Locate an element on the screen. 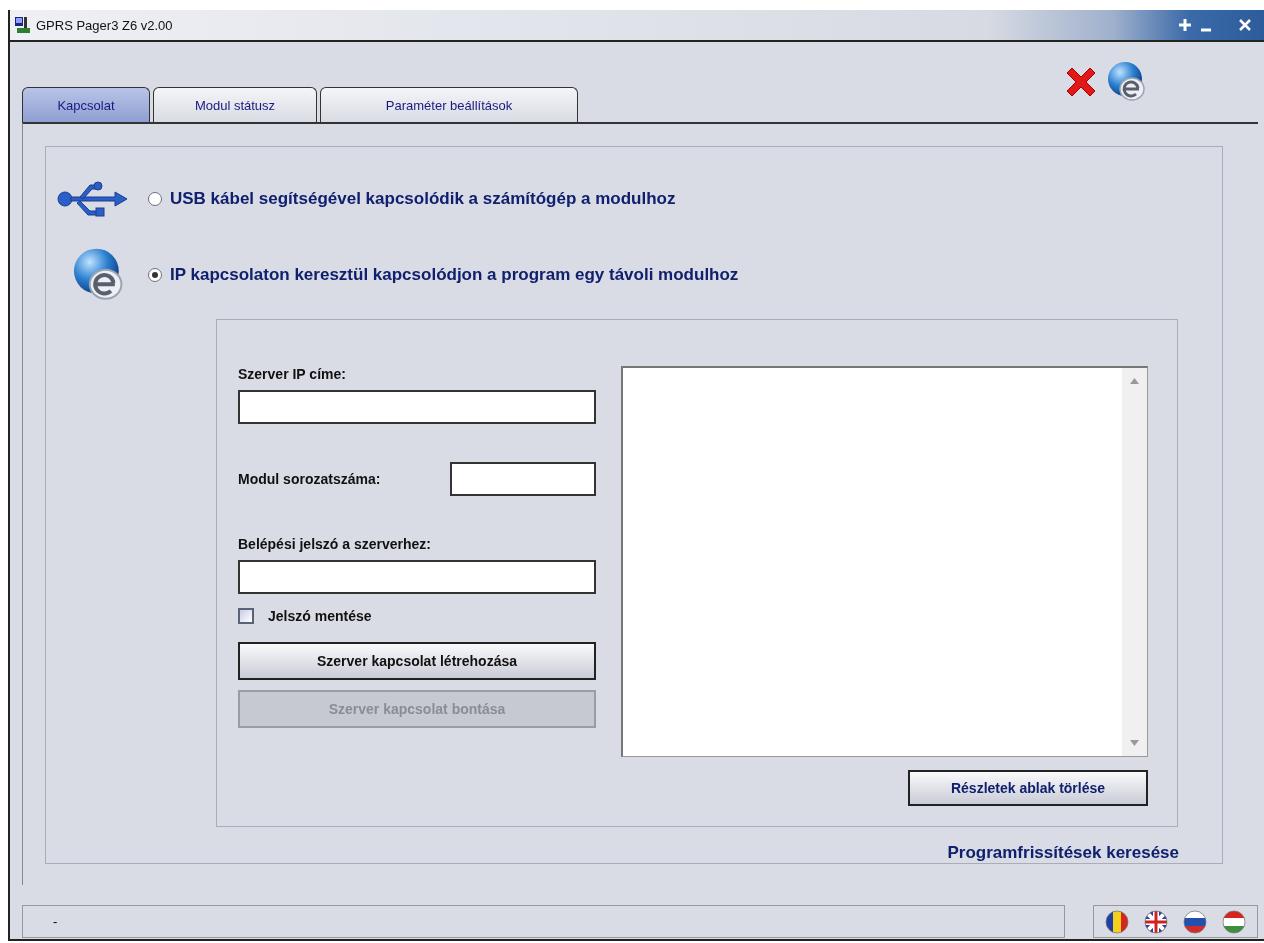  computer-icon is located at coordinates (23, 25).